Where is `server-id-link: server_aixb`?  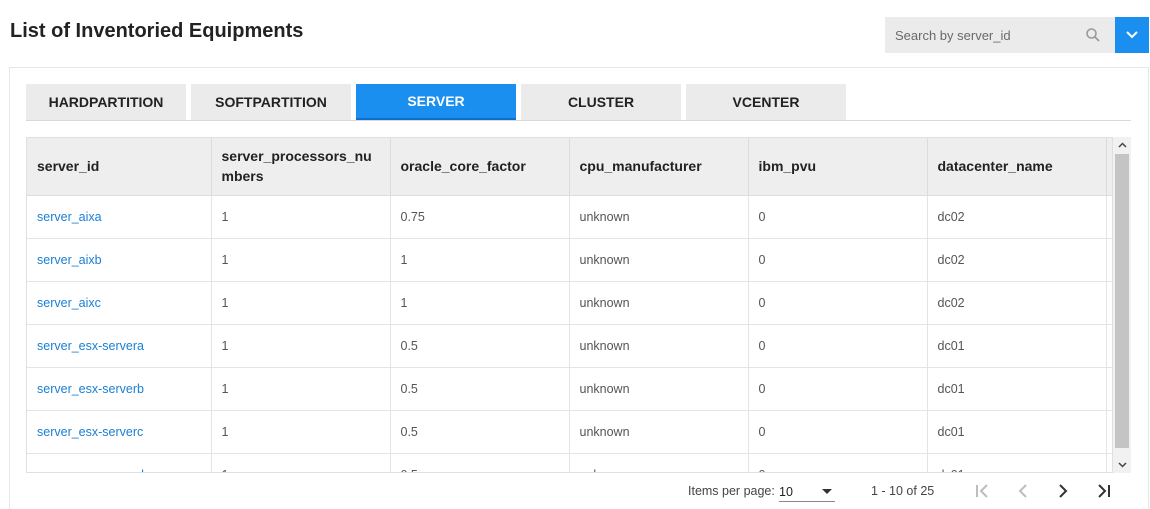
server-id-link: server_aixb is located at coordinates (119, 260).